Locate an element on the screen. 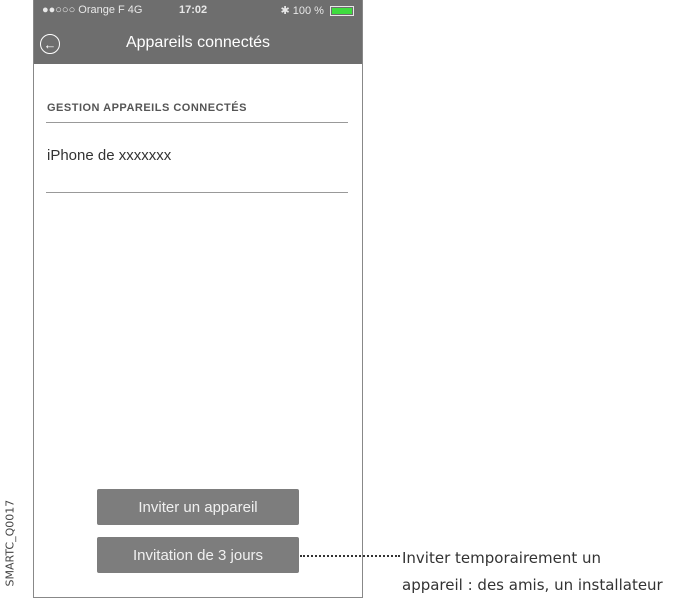 The height and width of the screenshot is (599, 675). battery-label: ✱ 100 % is located at coordinates (302, 11).